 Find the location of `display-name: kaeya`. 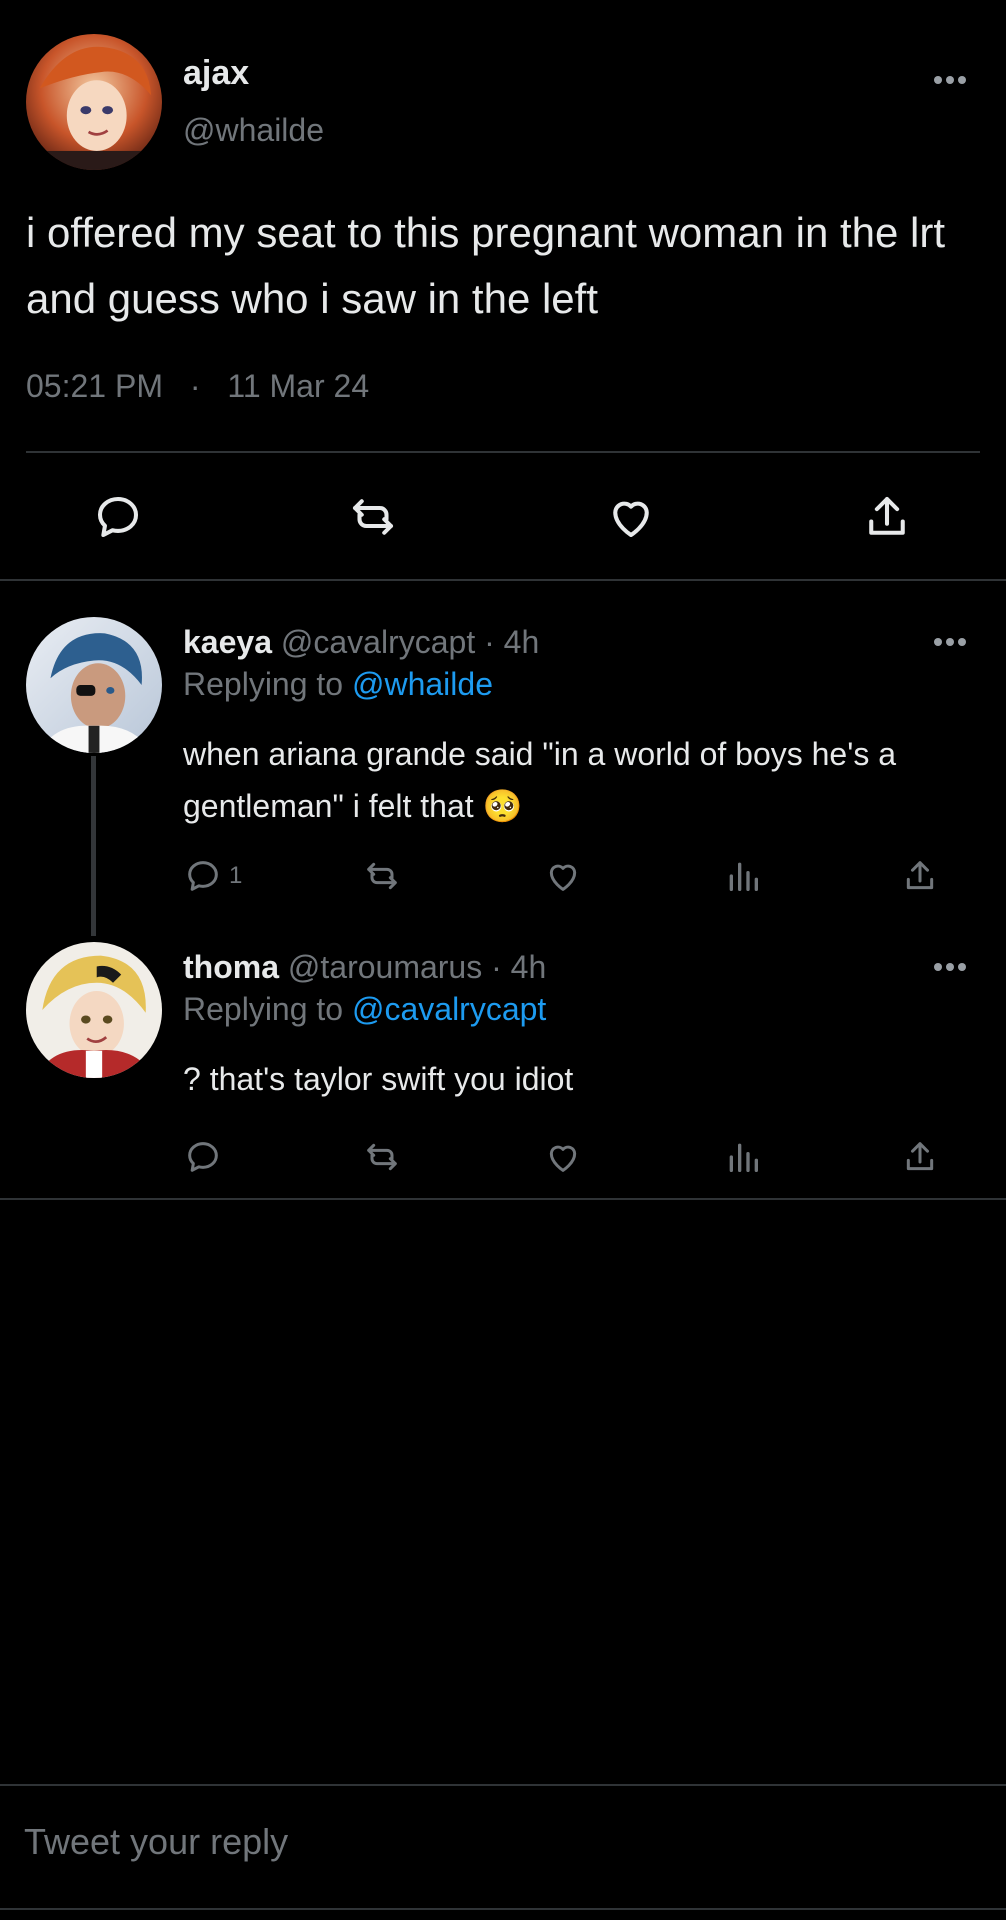

display-name: kaeya is located at coordinates (227, 642).